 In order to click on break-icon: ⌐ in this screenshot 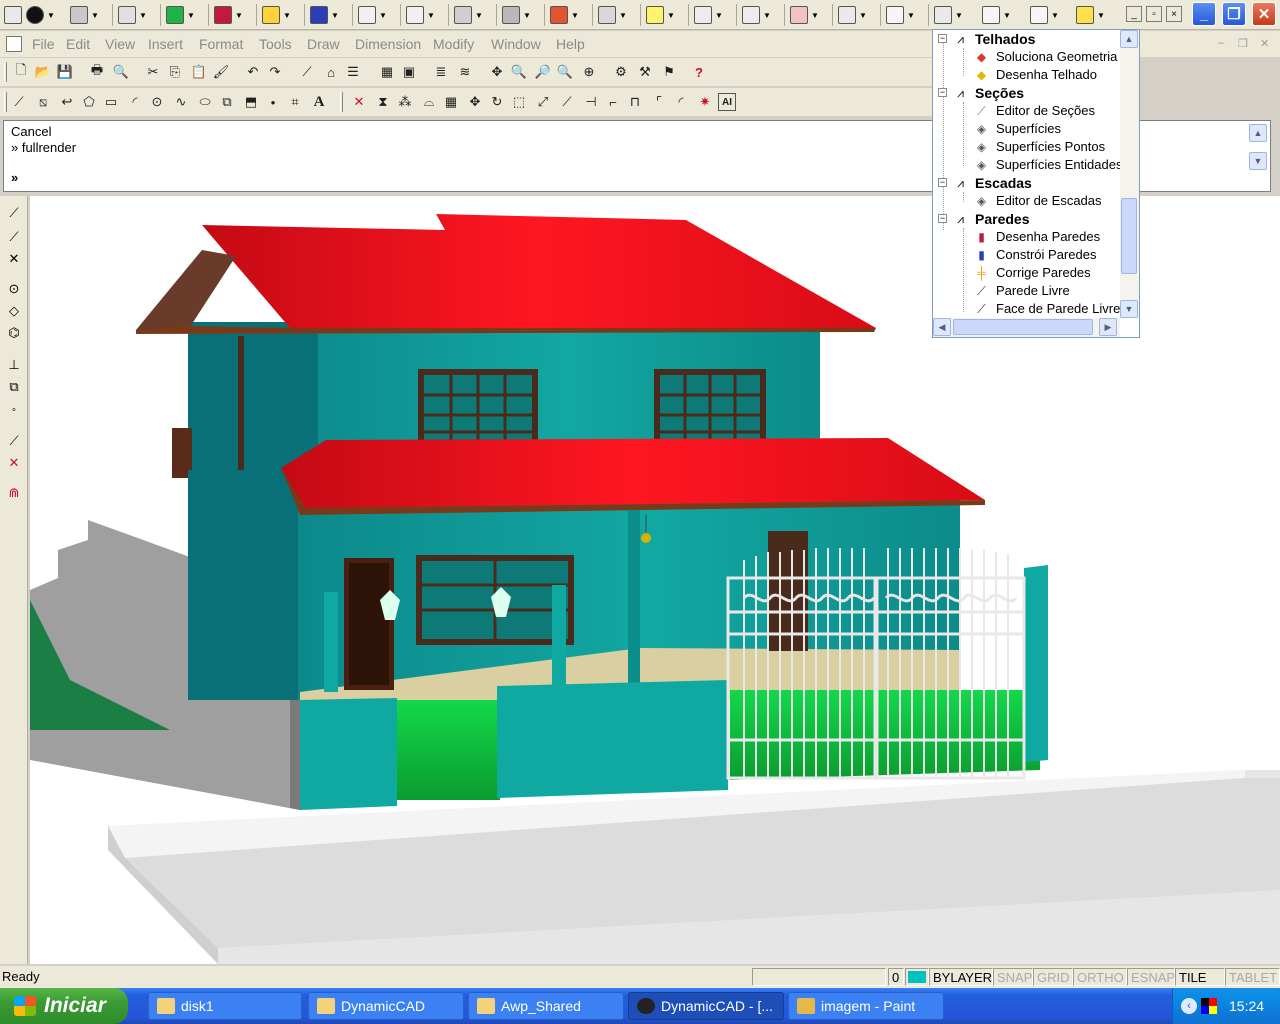, I will do `click(613, 102)`.